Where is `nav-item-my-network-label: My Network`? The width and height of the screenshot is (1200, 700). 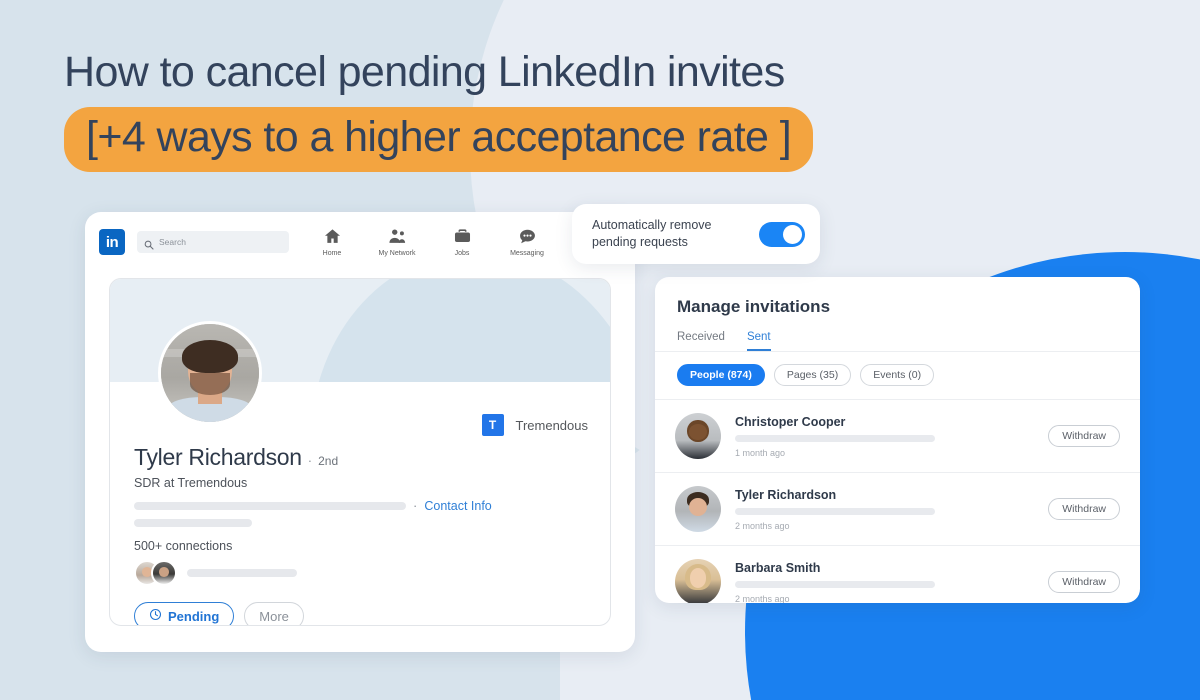 nav-item-my-network-label: My Network is located at coordinates (397, 253).